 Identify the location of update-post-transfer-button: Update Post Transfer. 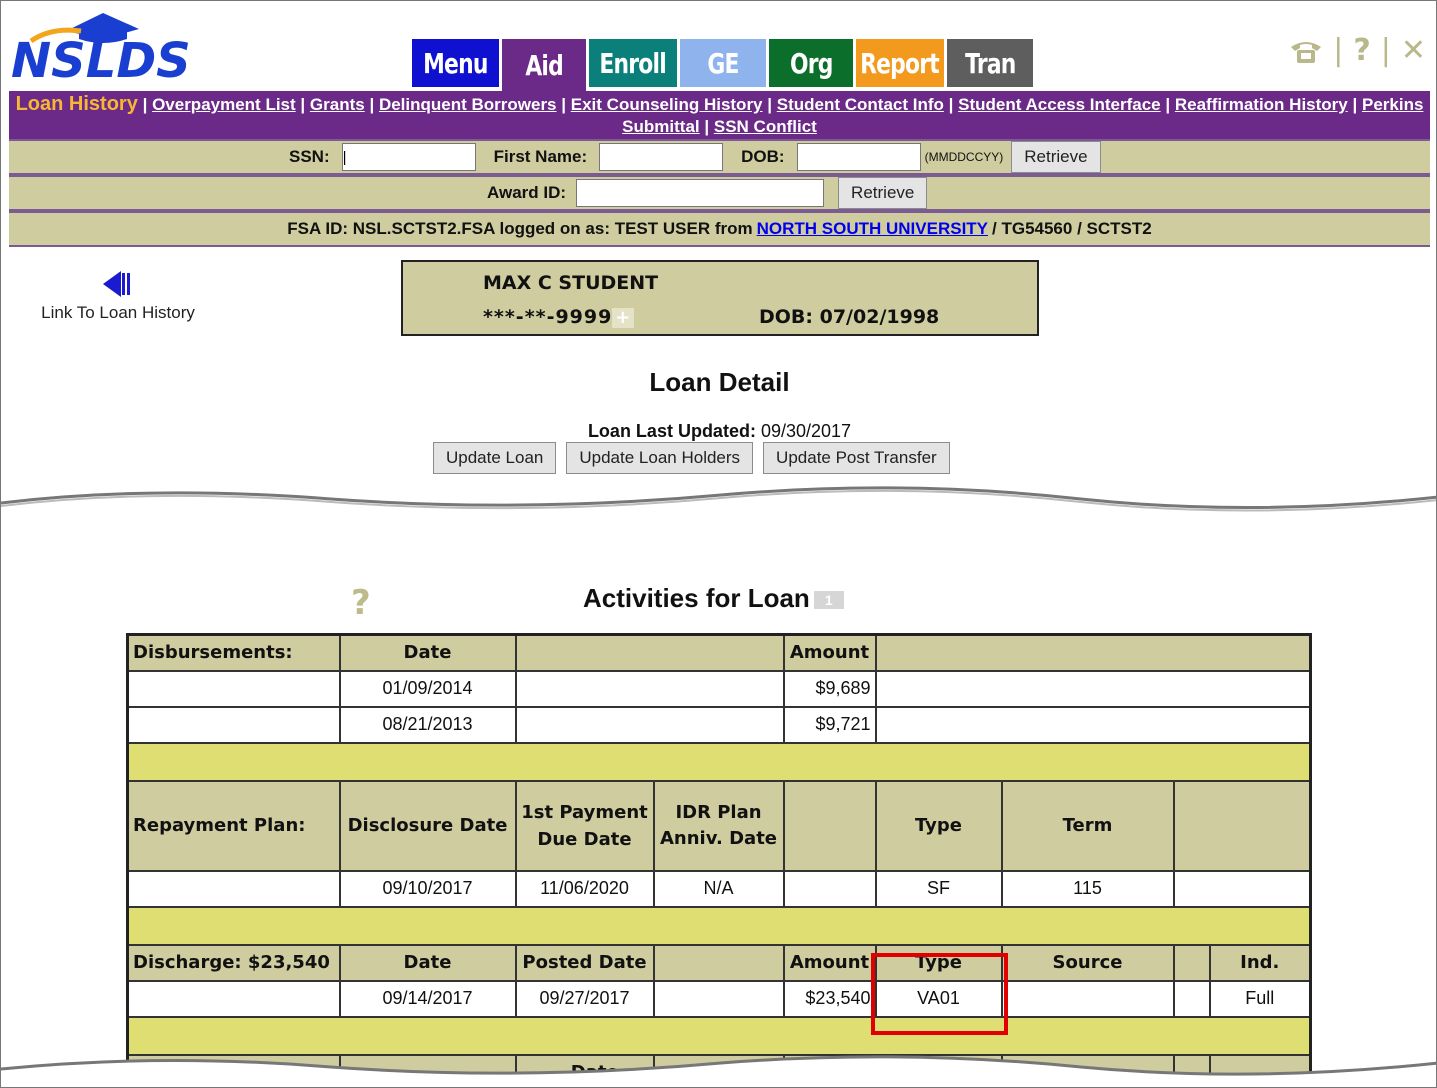
(856, 458).